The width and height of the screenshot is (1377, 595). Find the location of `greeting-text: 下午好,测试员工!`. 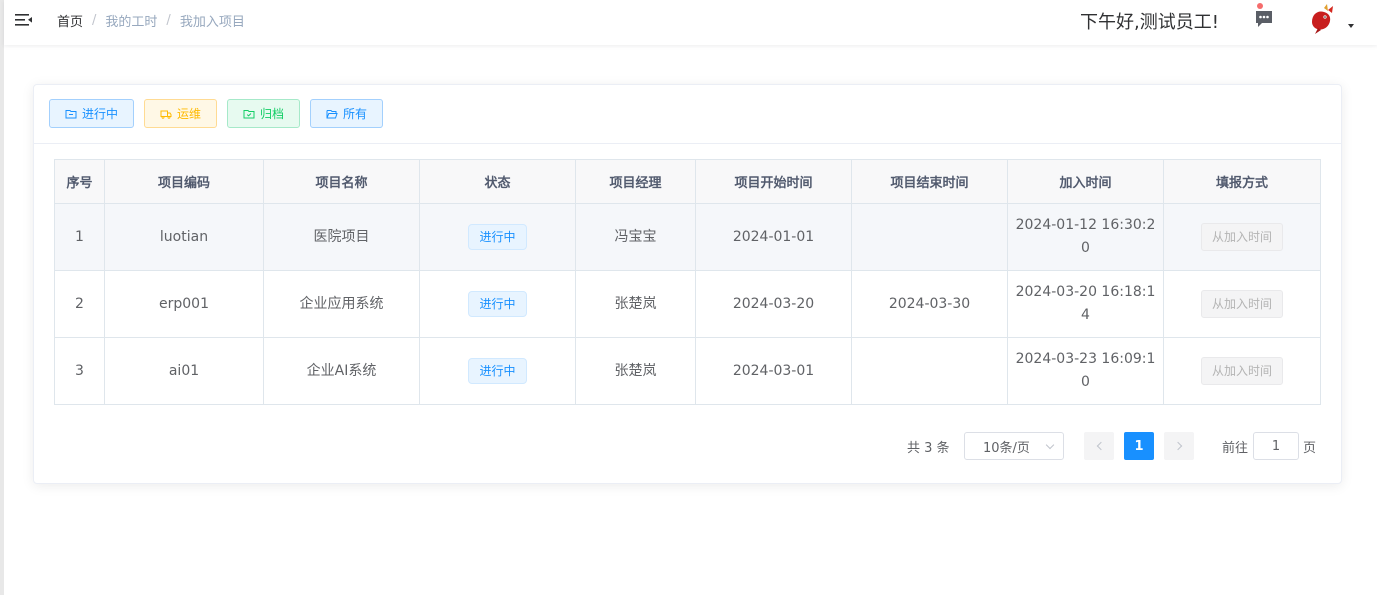

greeting-text: 下午好,测试员工! is located at coordinates (1149, 22).